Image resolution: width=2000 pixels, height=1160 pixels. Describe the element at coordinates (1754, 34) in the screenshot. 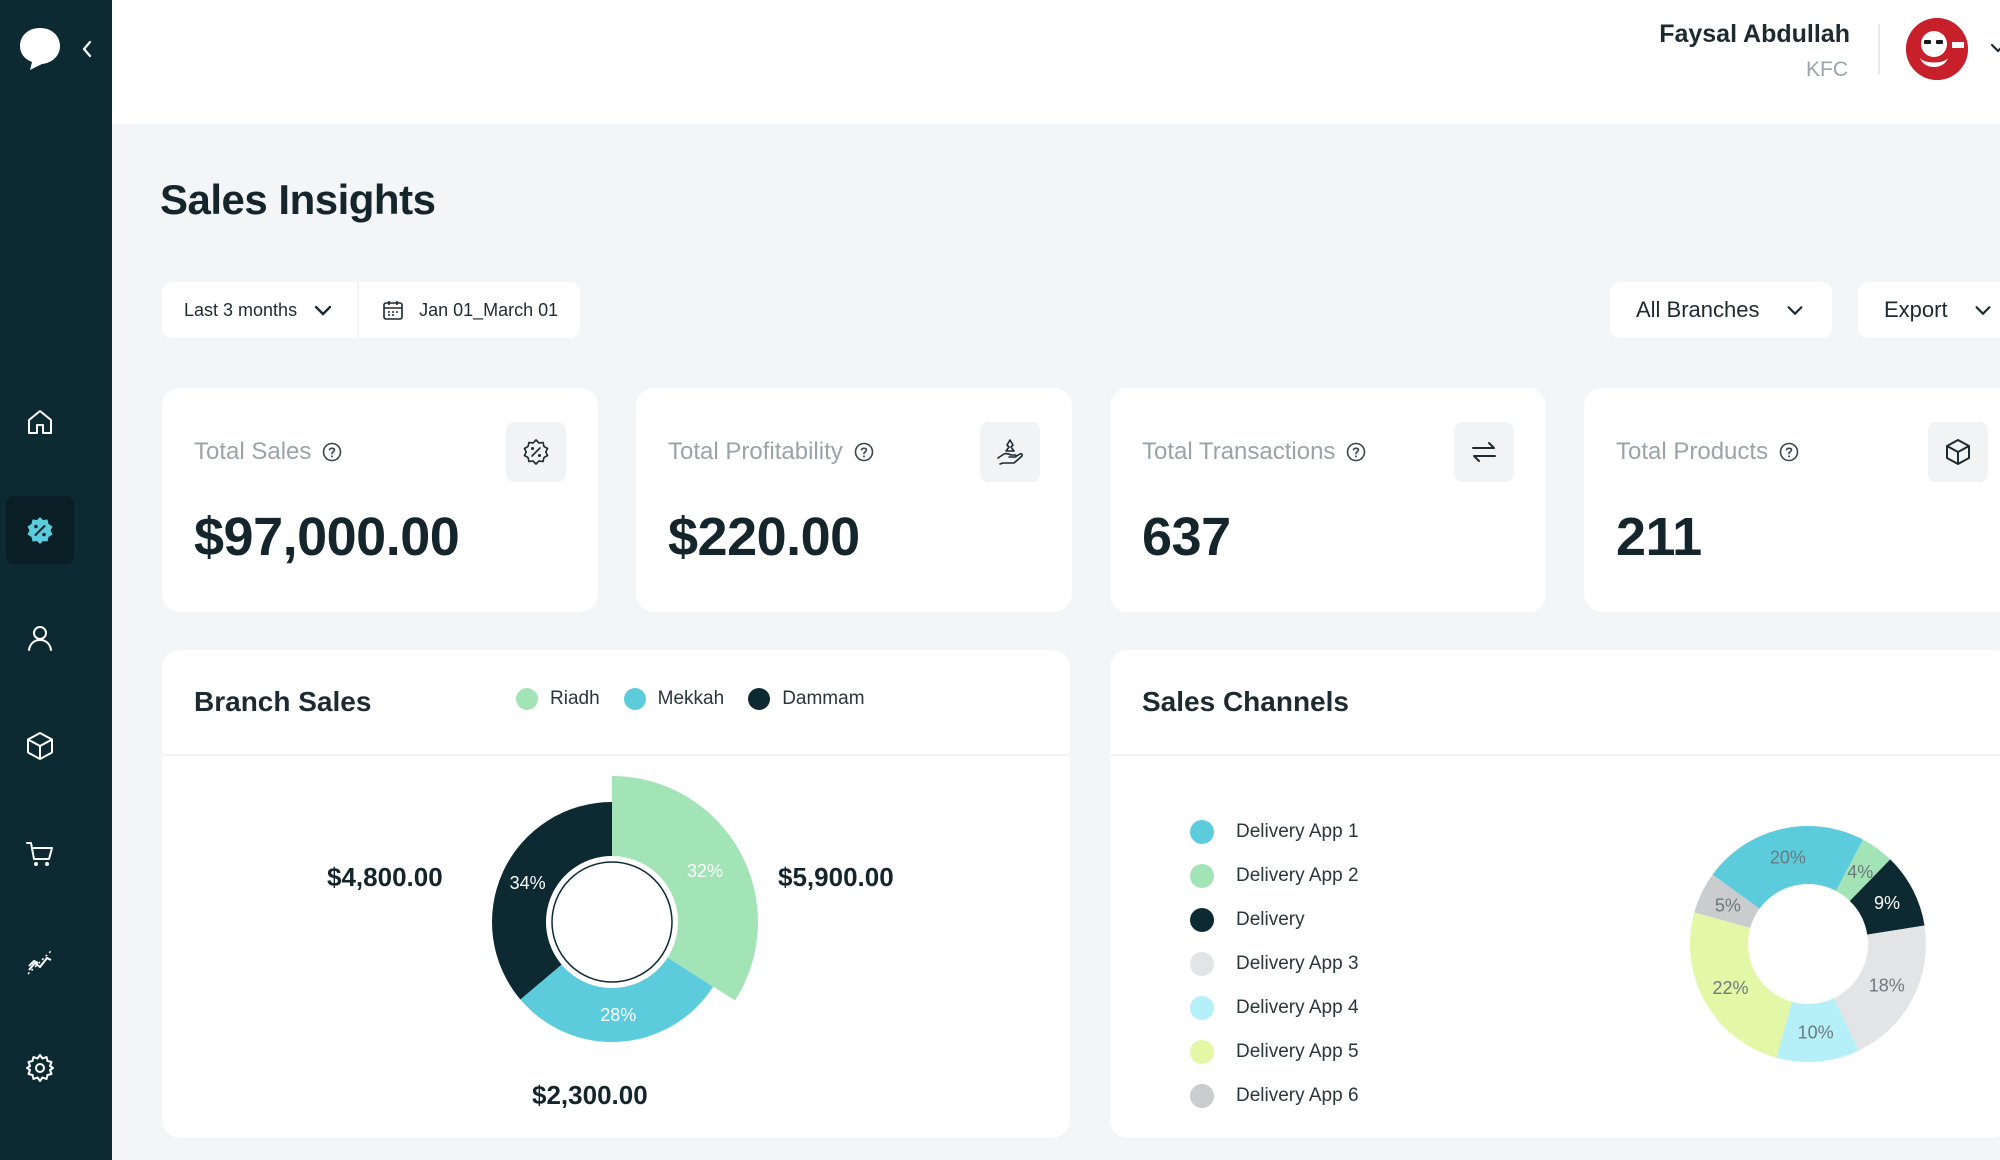

I see `user-name: Faysal Abdullah` at that location.